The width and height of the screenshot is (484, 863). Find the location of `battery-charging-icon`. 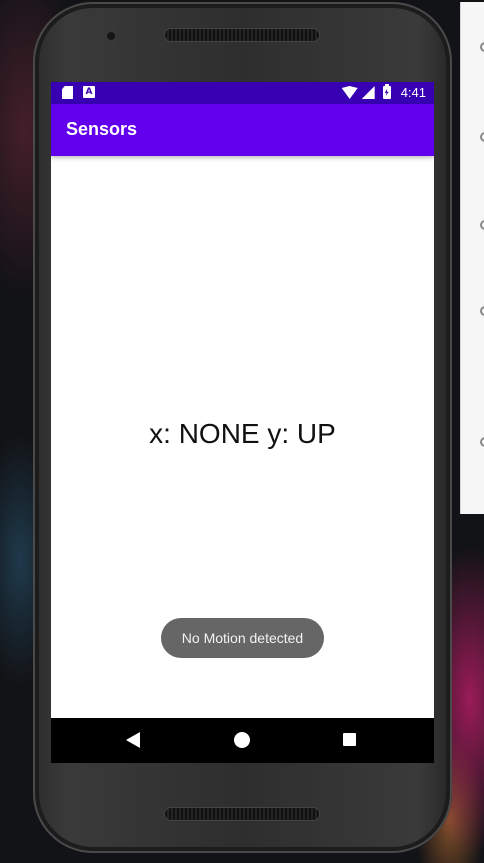

battery-charging-icon is located at coordinates (386, 91).